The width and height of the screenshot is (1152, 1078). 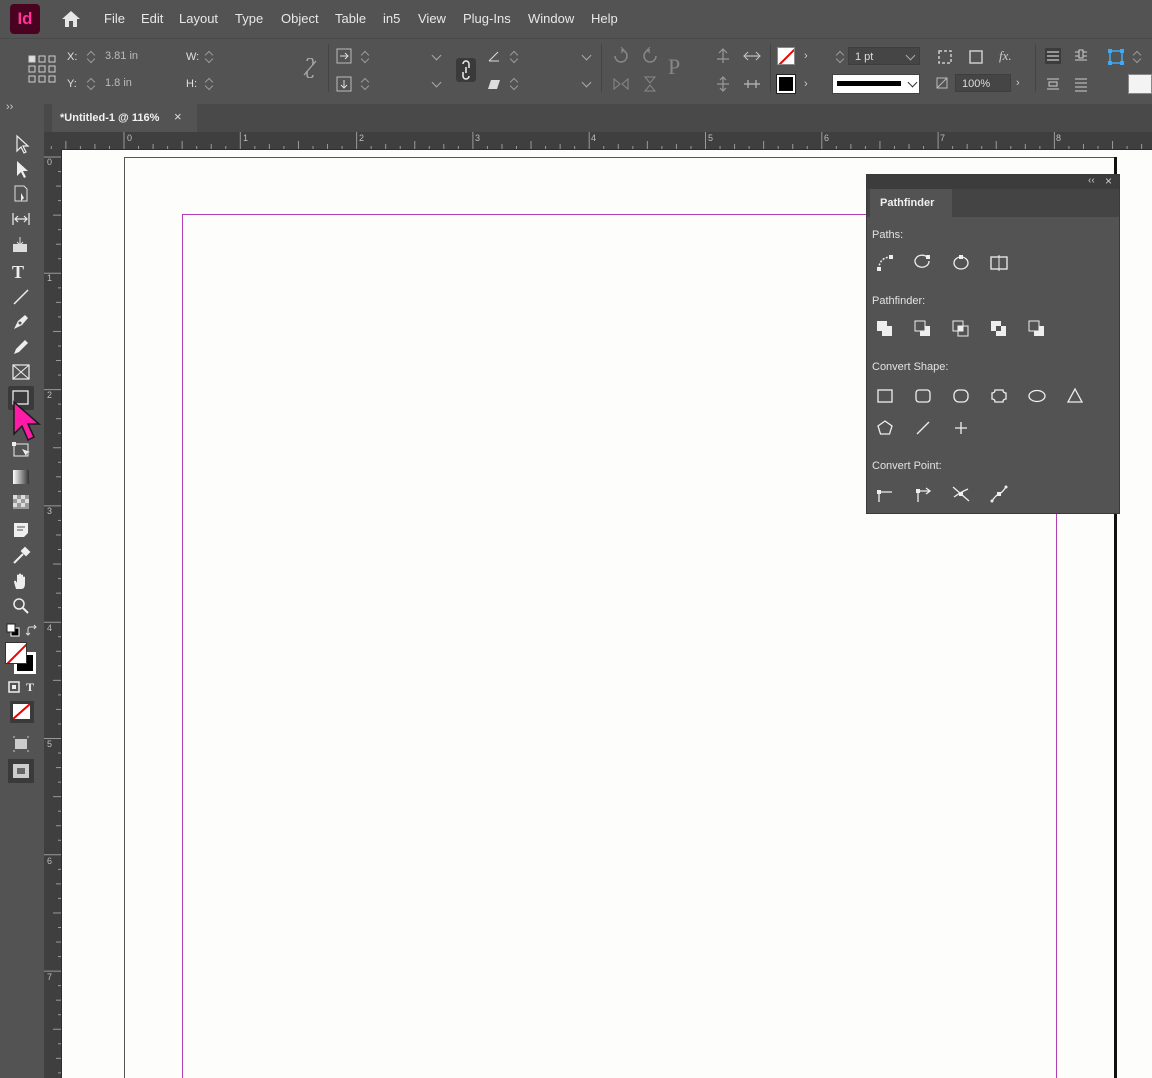 What do you see at coordinates (876, 84) in the screenshot?
I see `stroke-type-select` at bounding box center [876, 84].